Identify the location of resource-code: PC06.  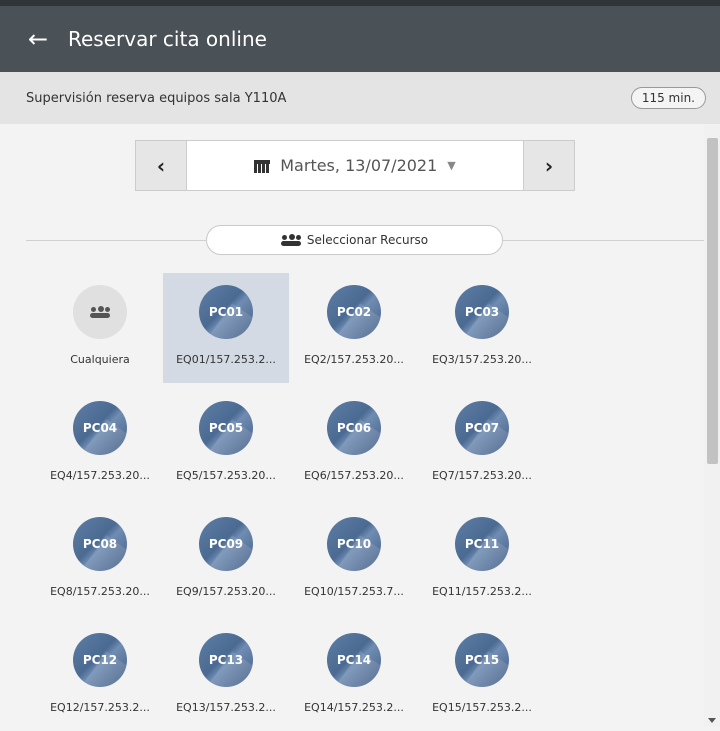
(354, 428).